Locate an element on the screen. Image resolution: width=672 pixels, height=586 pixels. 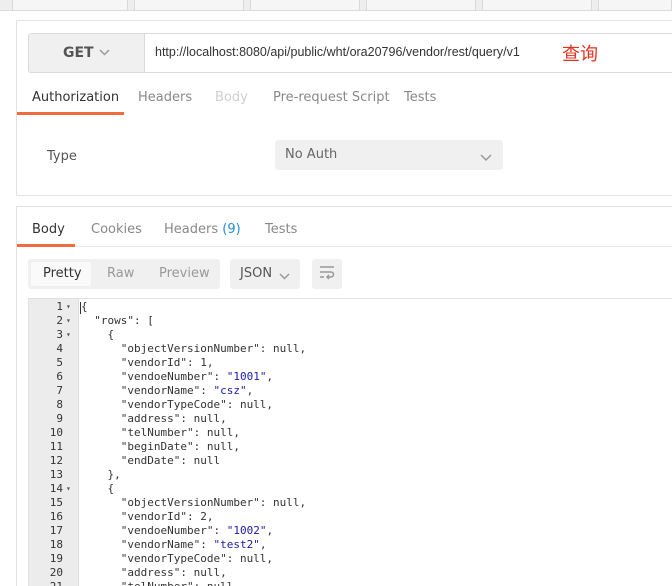
code-text: "vendorName": "test2", is located at coordinates (174, 544).